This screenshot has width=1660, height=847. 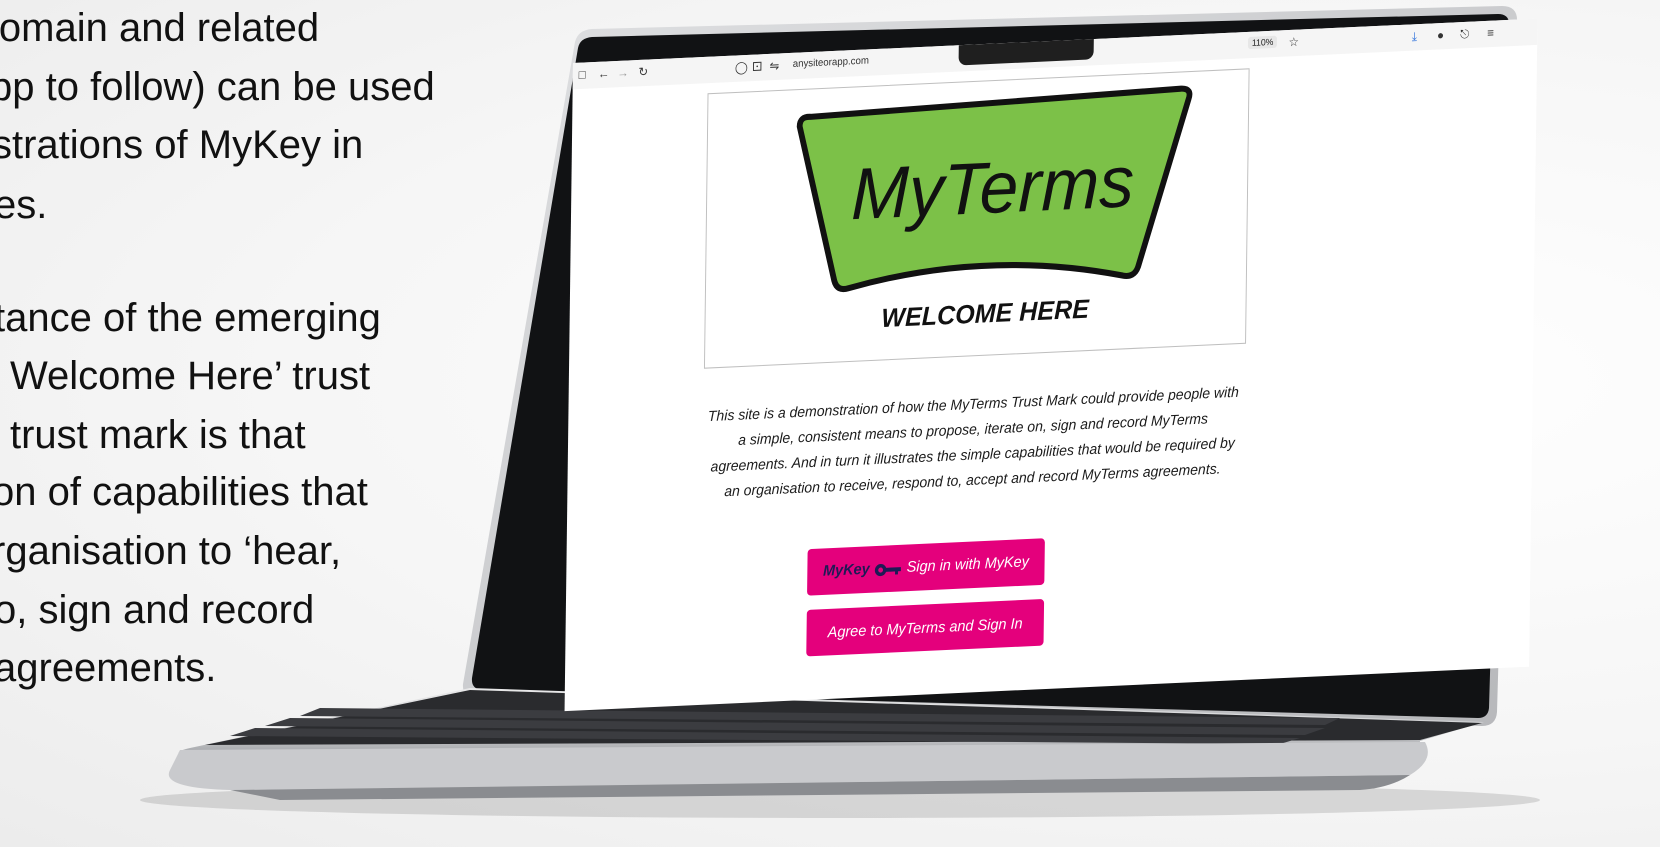 I want to click on logo-wordmark: MyTerms, so click(x=993, y=189).